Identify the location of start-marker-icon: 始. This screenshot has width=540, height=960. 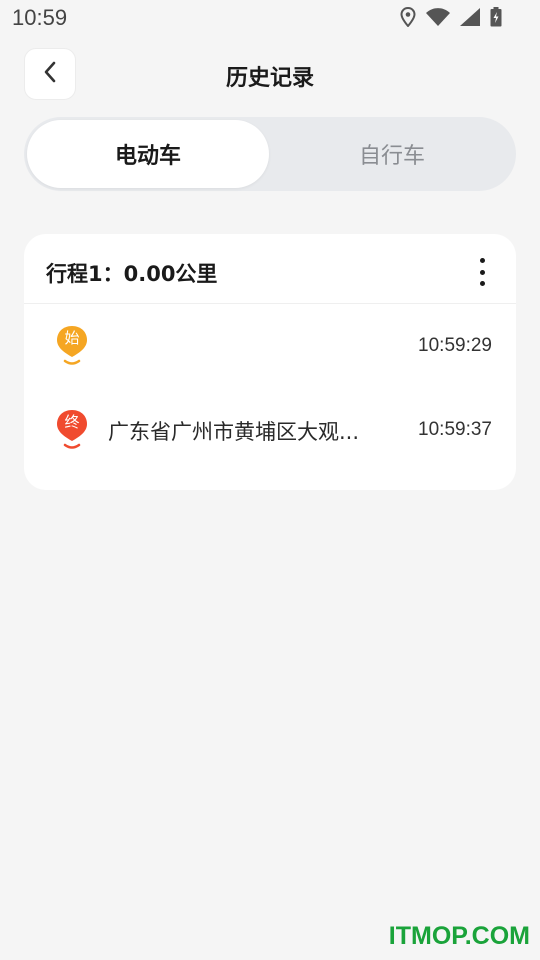
(72, 346).